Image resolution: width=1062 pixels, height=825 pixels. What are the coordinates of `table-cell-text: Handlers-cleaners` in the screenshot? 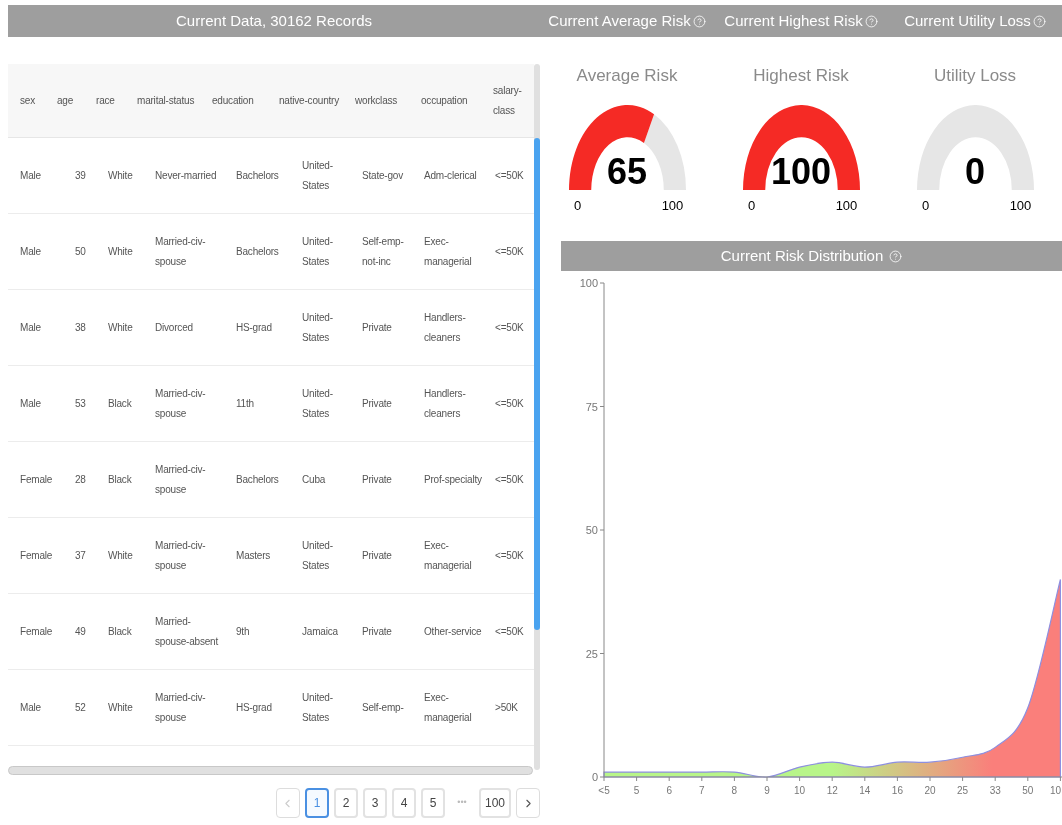 It's located at (445, 403).